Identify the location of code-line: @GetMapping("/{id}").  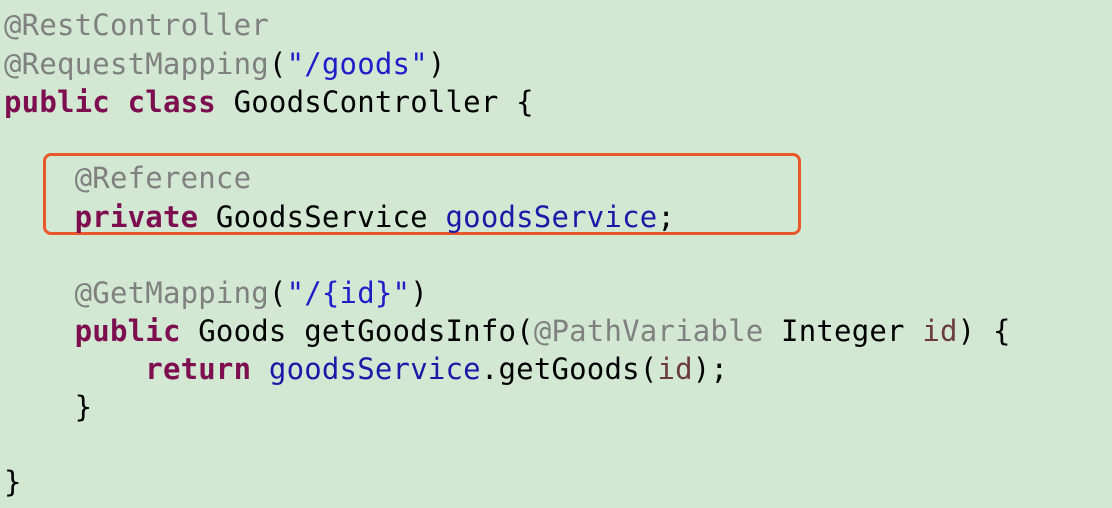
(216, 293).